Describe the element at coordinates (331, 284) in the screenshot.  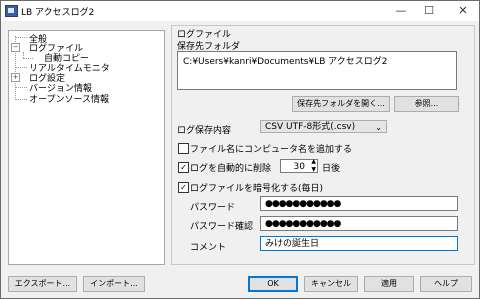
I see `cancel-button: キャンセル` at that location.